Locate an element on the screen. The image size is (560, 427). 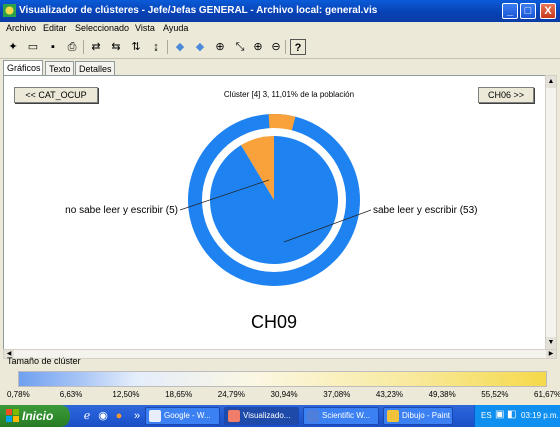
network-icon: ▣ is located at coordinates (499, 414).